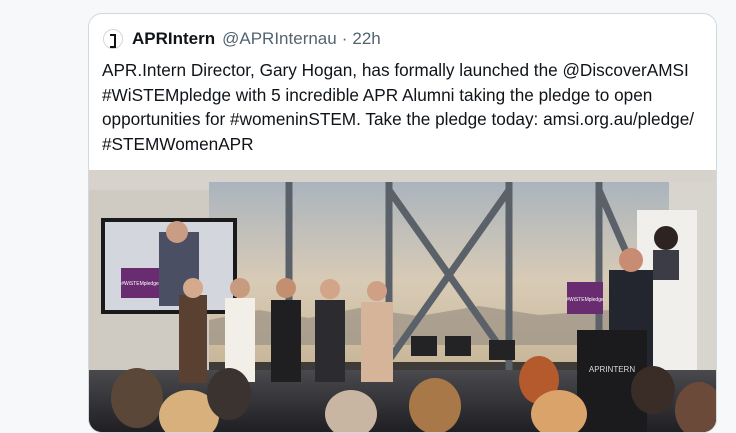 The height and width of the screenshot is (433, 736). Describe the element at coordinates (279, 39) in the screenshot. I see `account-handle: @APRInternau` at that location.